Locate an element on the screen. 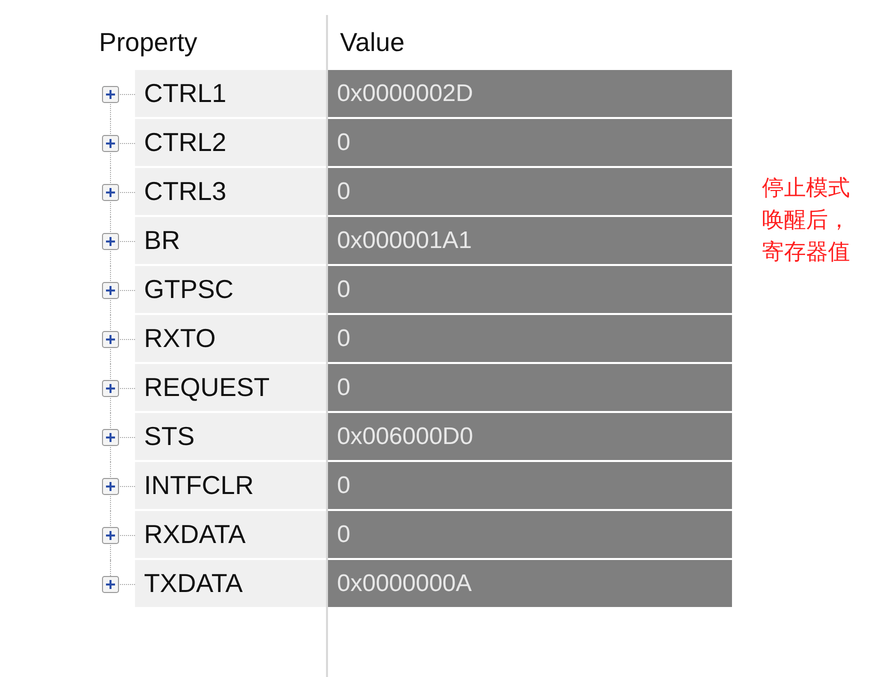  property-name: BR is located at coordinates (230, 240).